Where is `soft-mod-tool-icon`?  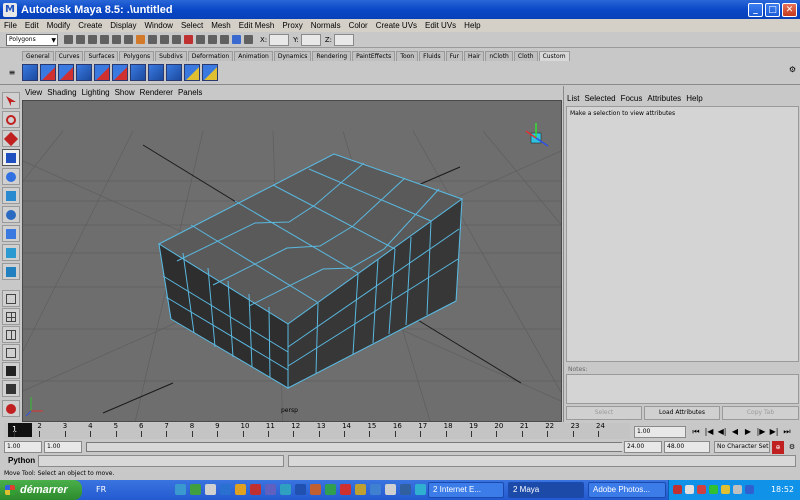 soft-mod-tool-icon is located at coordinates (11, 233).